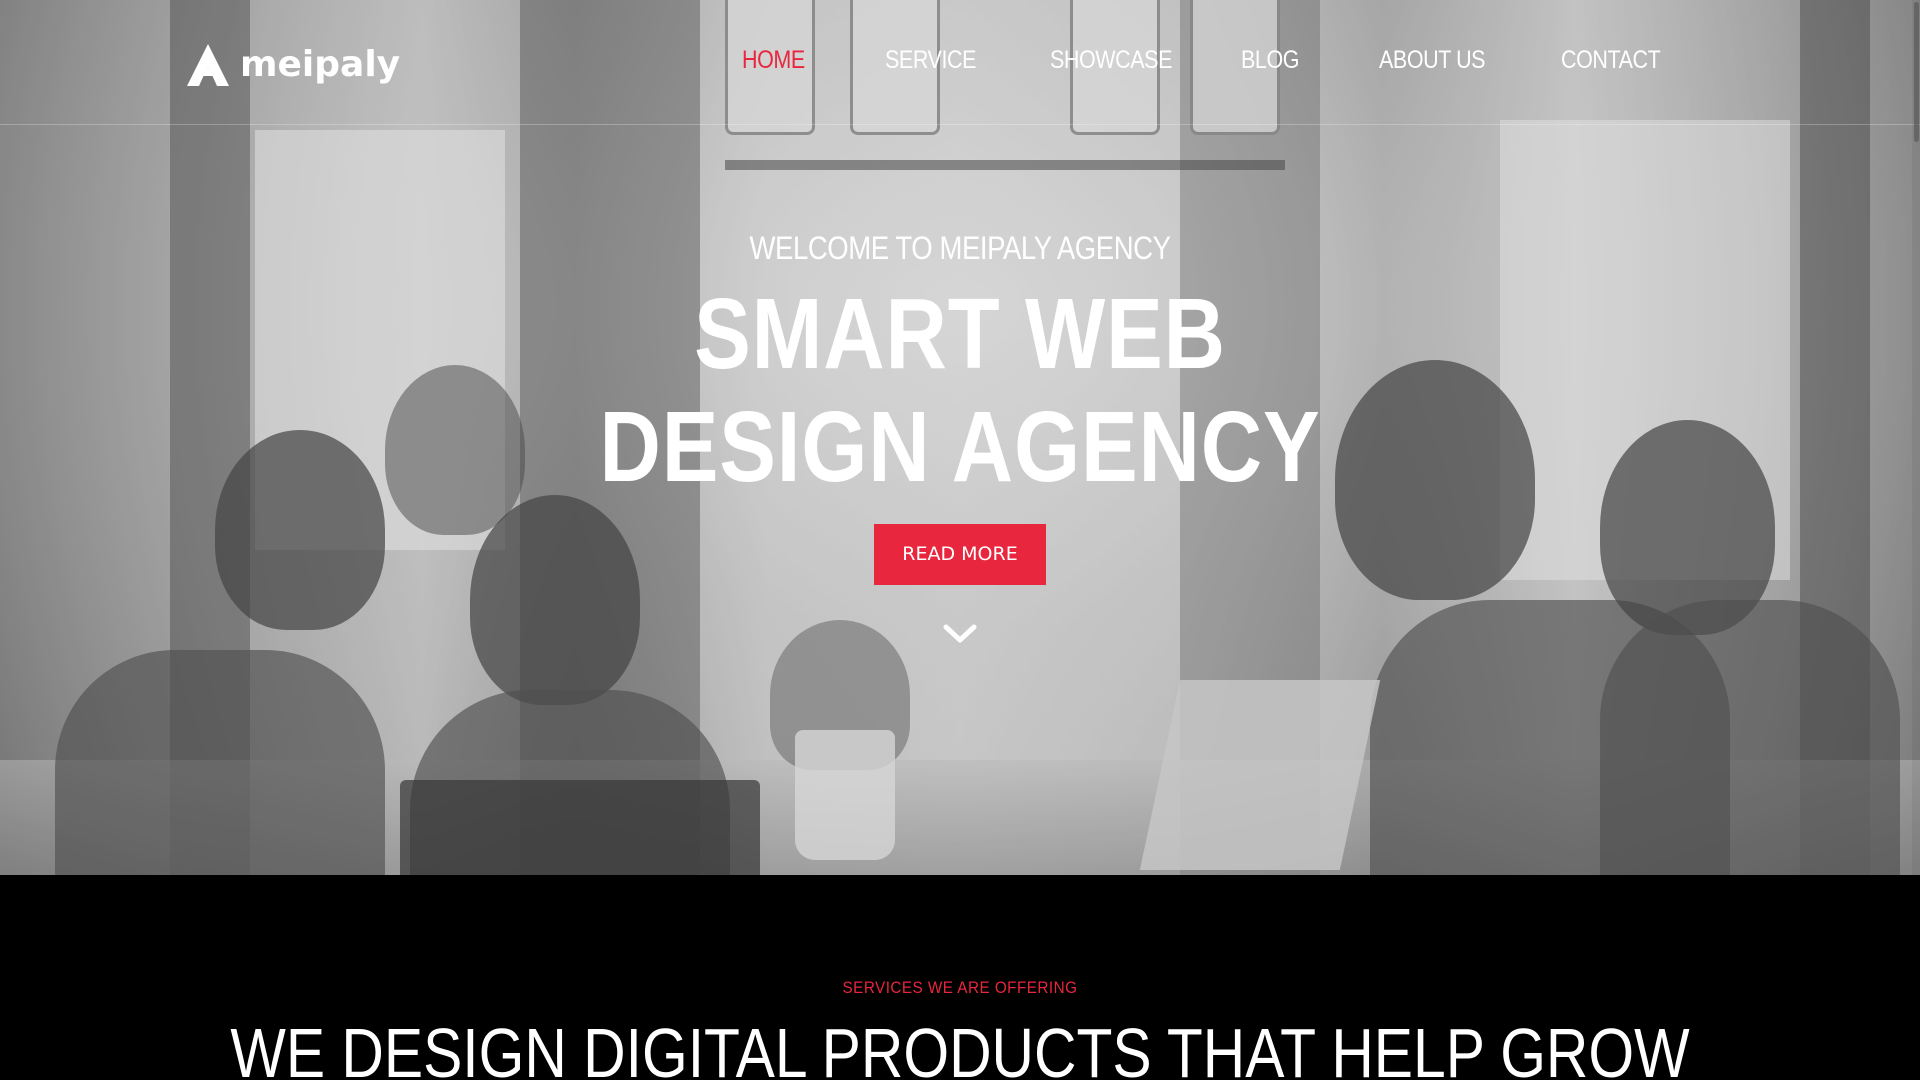 This screenshot has height=1080, width=1920. I want to click on brand-logo: meipaly, so click(293, 65).